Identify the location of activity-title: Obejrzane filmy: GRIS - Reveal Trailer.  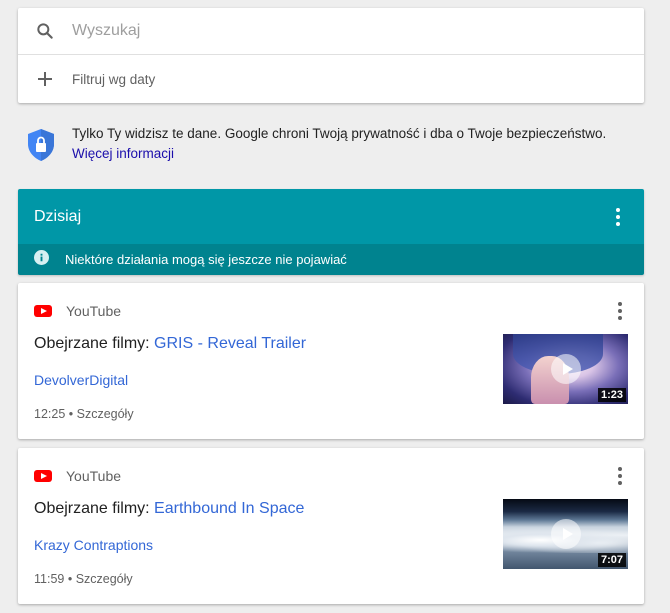
(170, 344).